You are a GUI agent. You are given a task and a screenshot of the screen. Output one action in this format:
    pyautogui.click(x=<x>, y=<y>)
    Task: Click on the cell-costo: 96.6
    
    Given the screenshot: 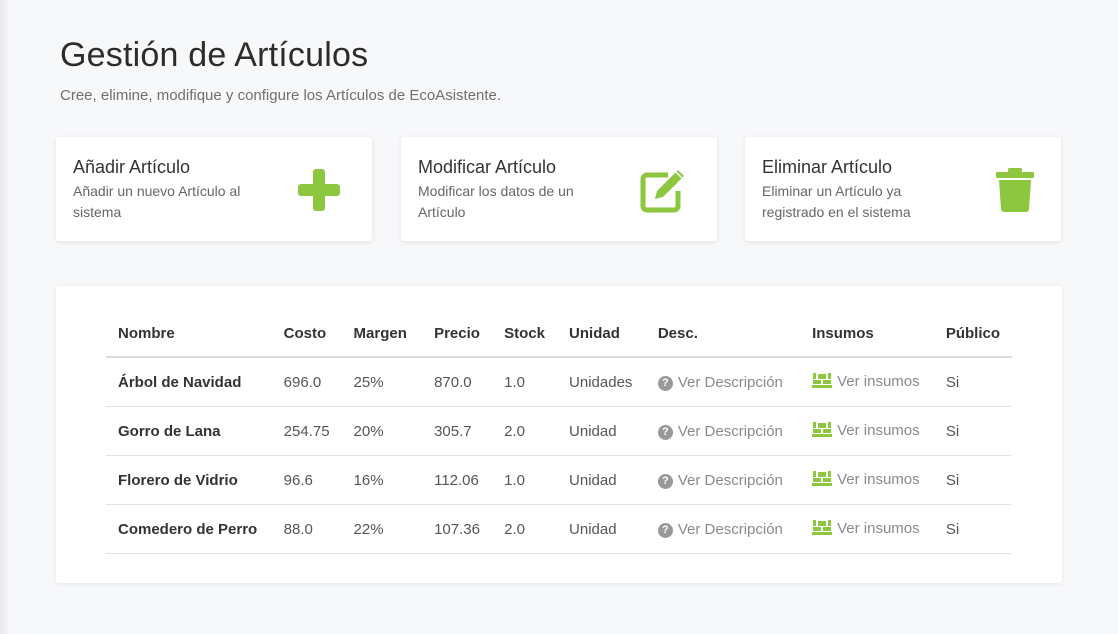 What is the action you would take?
    pyautogui.click(x=306, y=480)
    